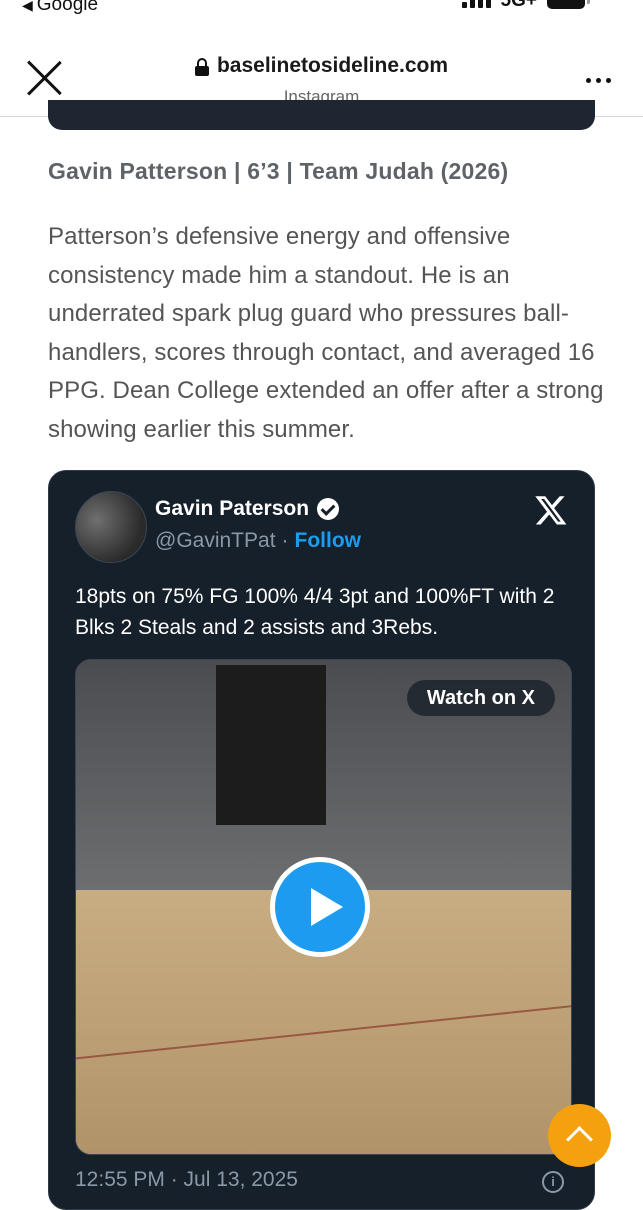 Image resolution: width=643 pixels, height=1210 pixels. I want to click on back-triangle-icon: ◀, so click(27, 6).